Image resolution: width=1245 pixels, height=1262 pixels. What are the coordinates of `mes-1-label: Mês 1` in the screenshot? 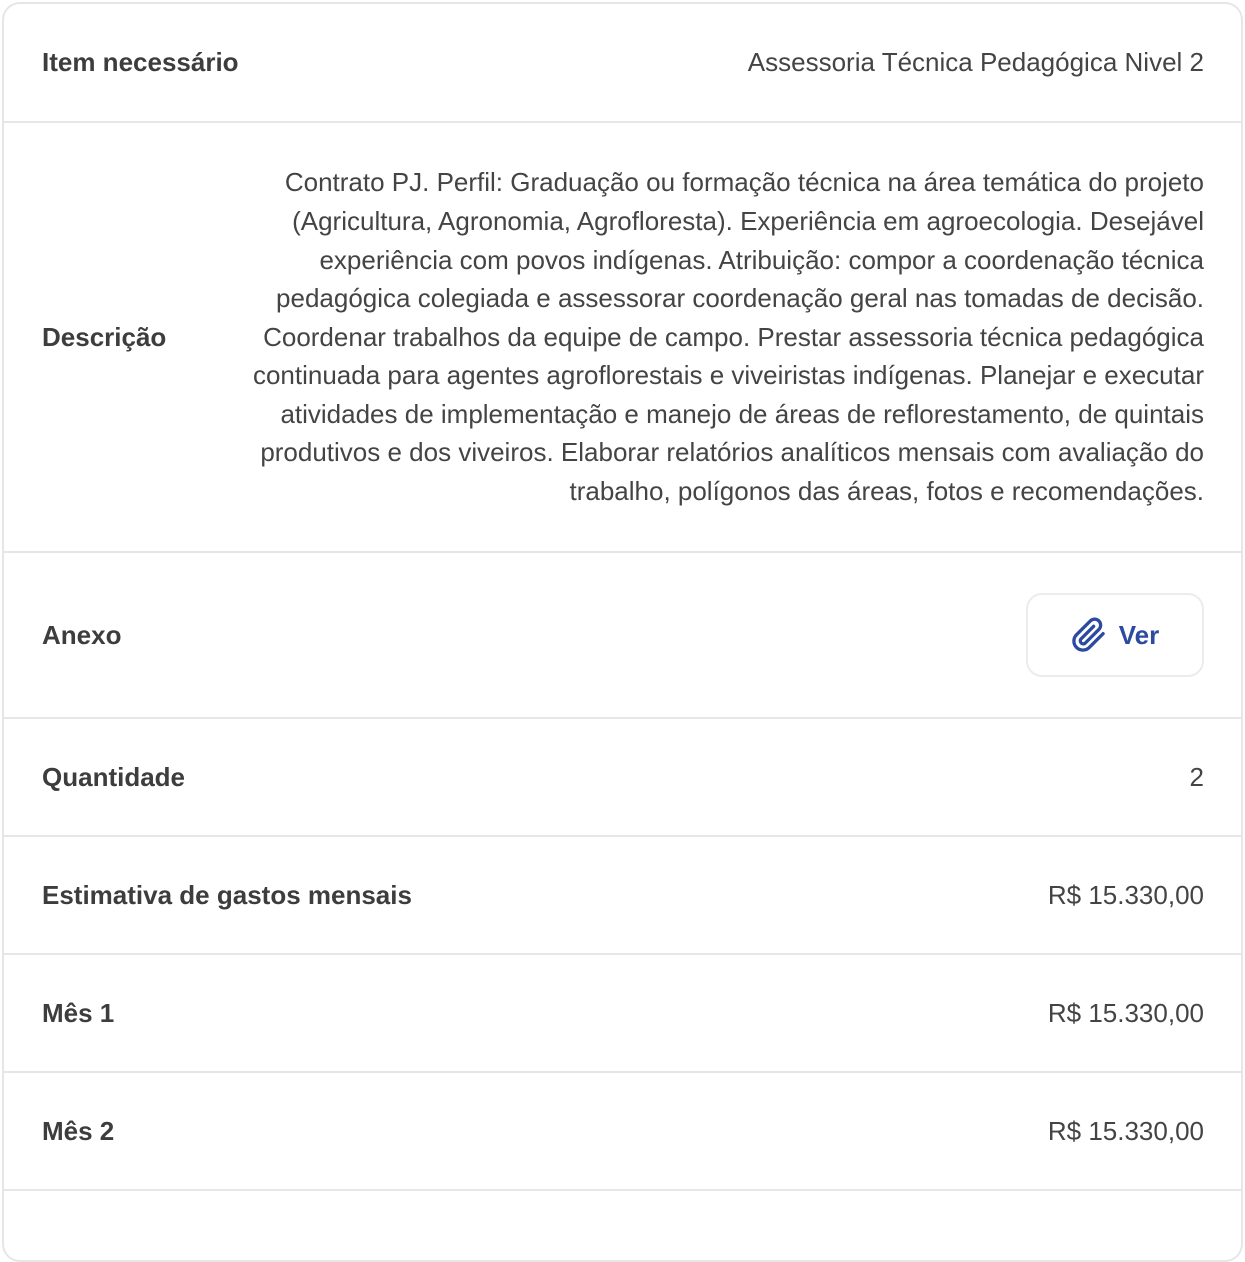 It's located at (78, 1012).